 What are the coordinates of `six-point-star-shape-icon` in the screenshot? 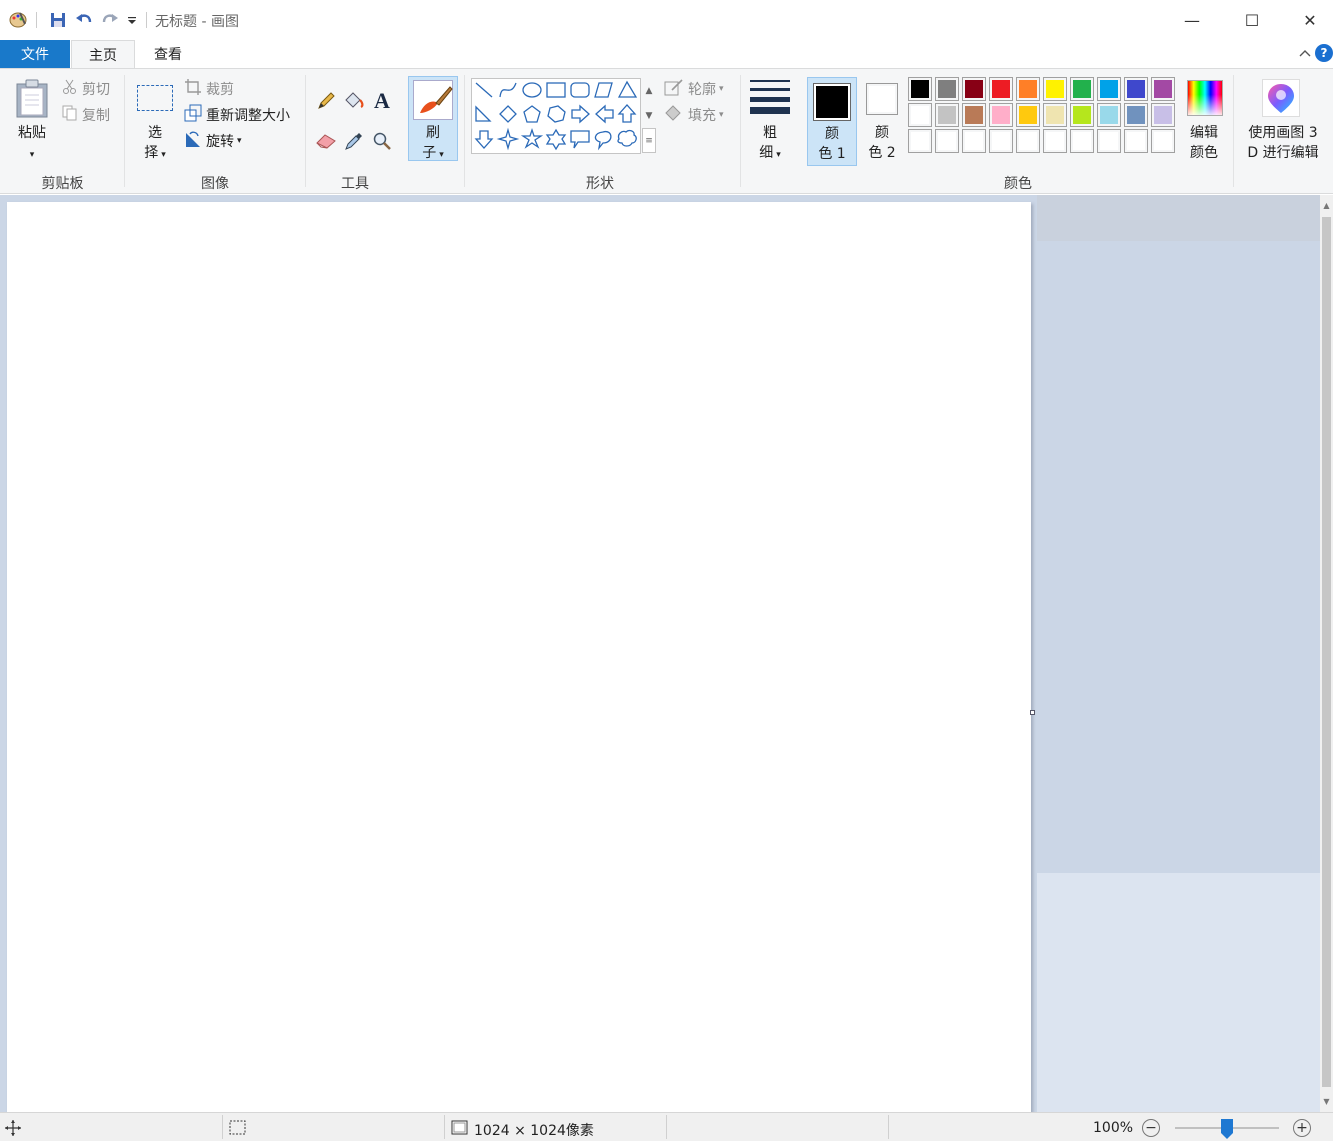 It's located at (556, 139).